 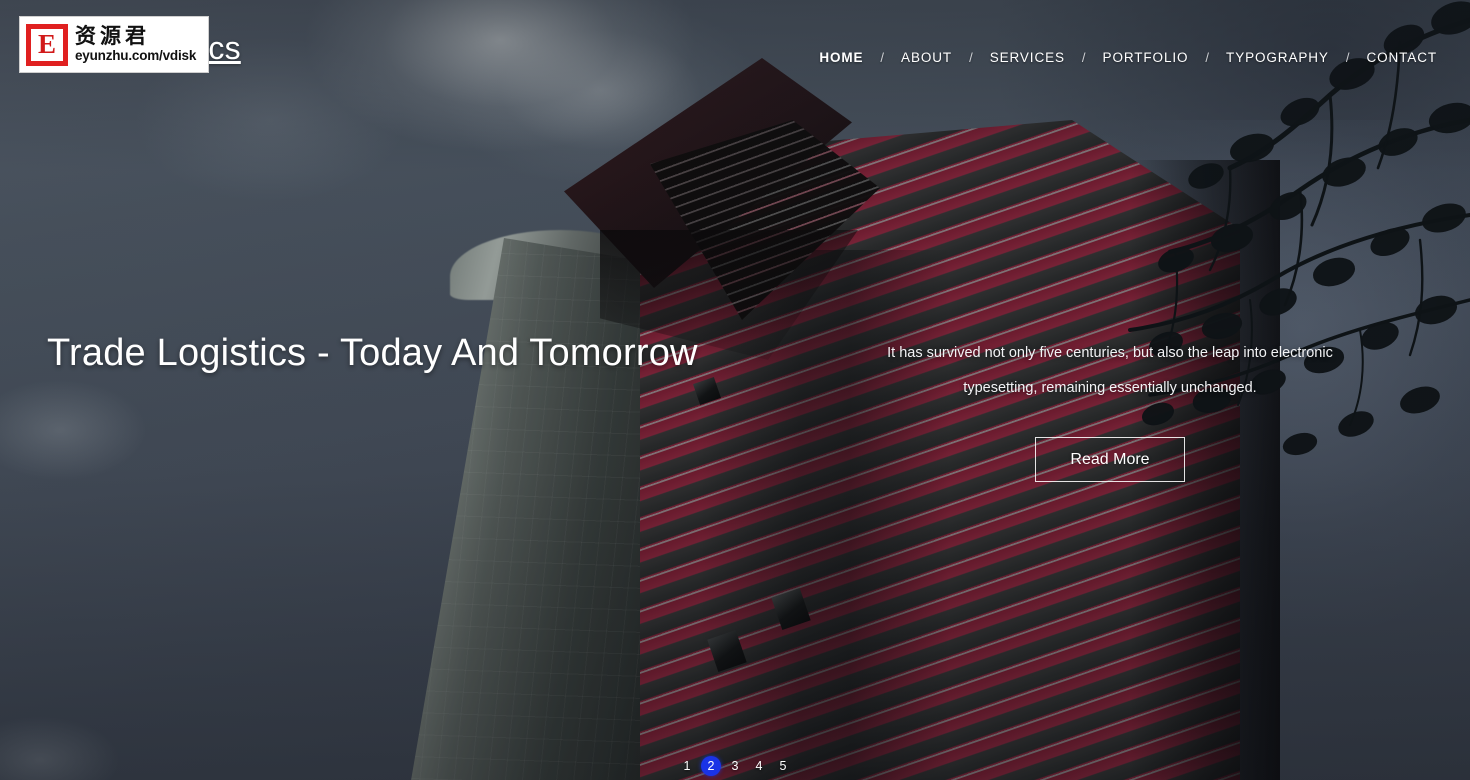 I want to click on nav-item-about: ABOUT, so click(x=926, y=57).